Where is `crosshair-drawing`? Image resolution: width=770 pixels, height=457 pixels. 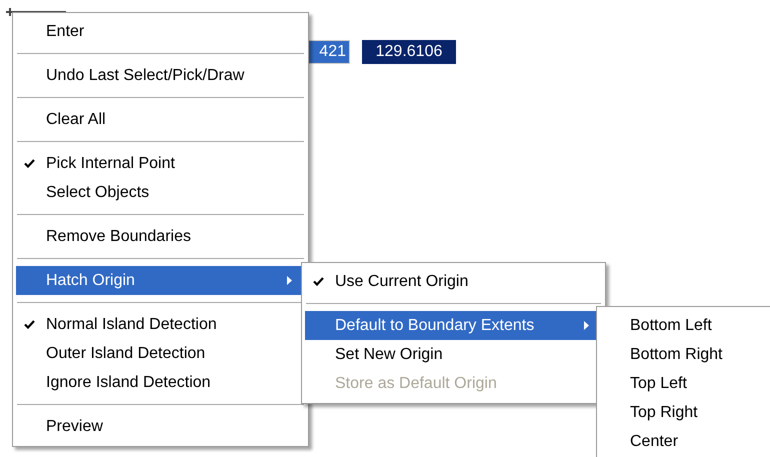
crosshair-drawing is located at coordinates (36, 12).